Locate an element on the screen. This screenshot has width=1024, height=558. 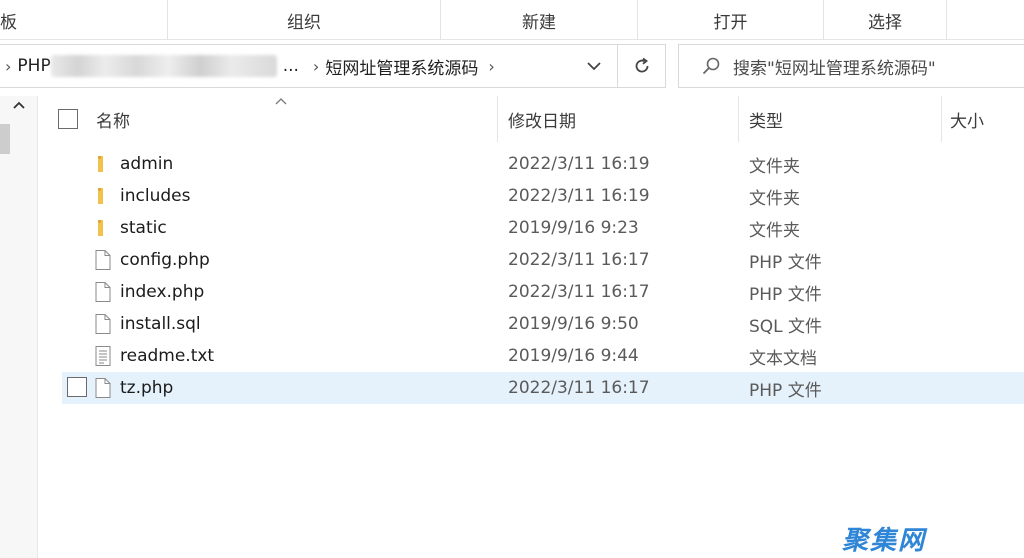
file-row: config.php 2022/3/11 16:17 PHP 文件 is located at coordinates (543, 260).